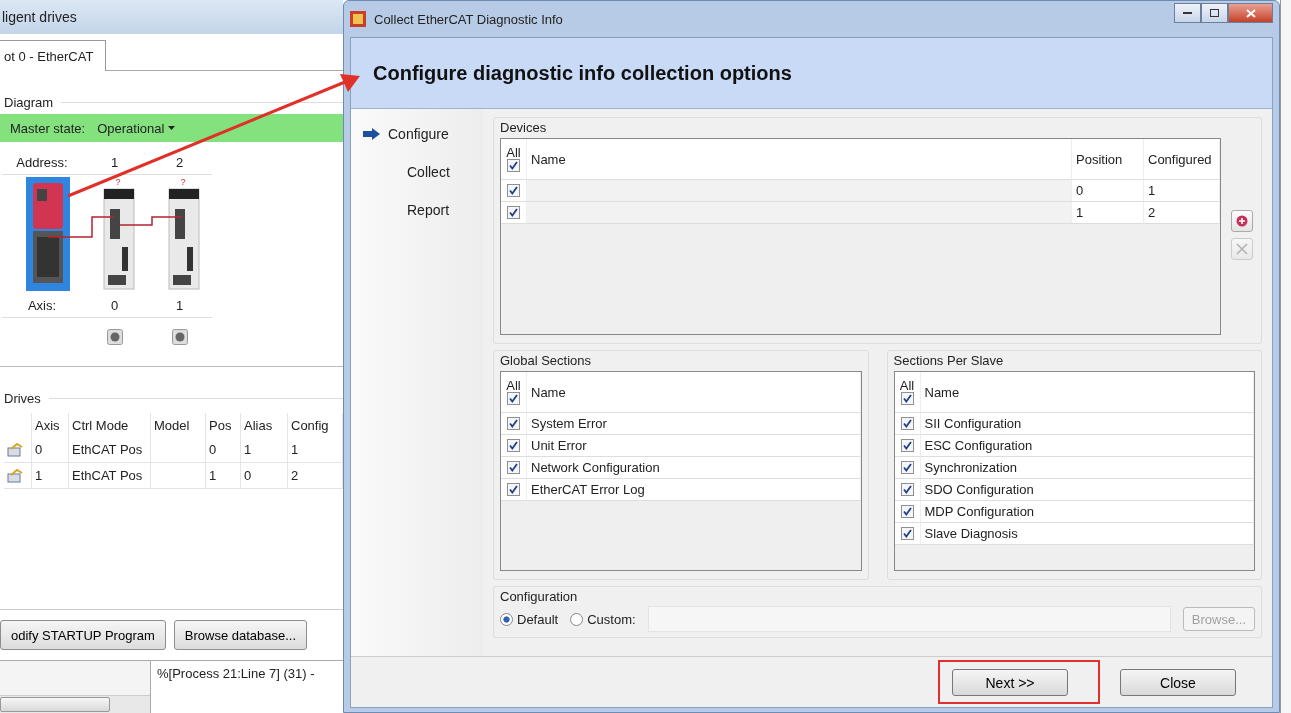  Describe the element at coordinates (417, 134) in the screenshot. I see `wizard-step: Configure` at that location.